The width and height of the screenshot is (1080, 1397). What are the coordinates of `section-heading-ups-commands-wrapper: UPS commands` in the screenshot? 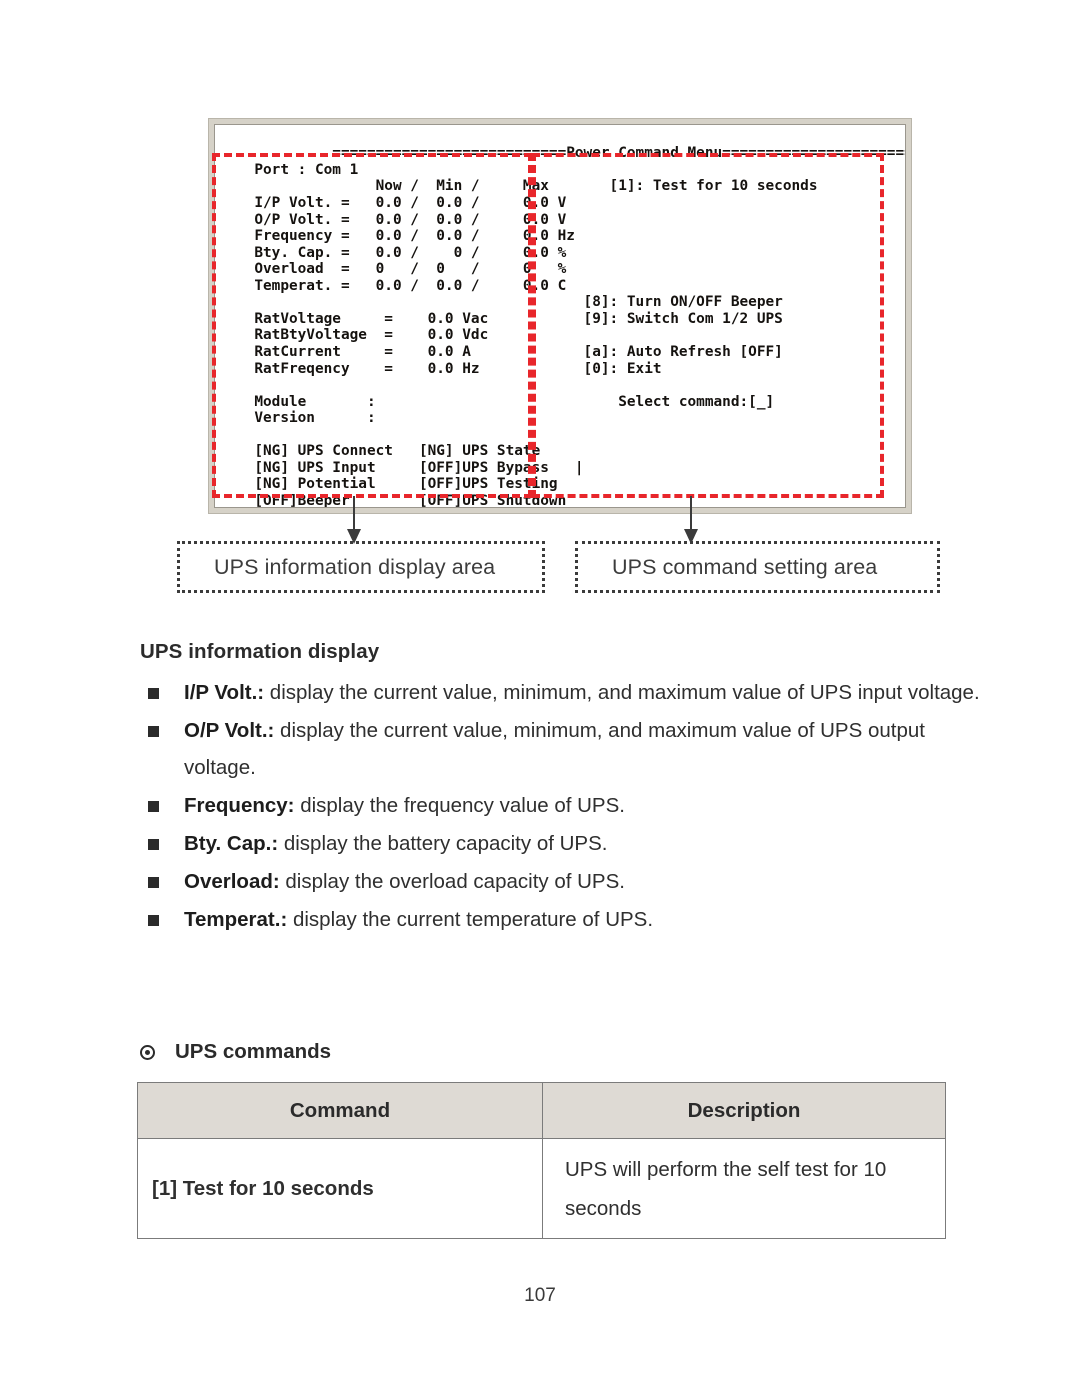 It's located at (235, 1052).